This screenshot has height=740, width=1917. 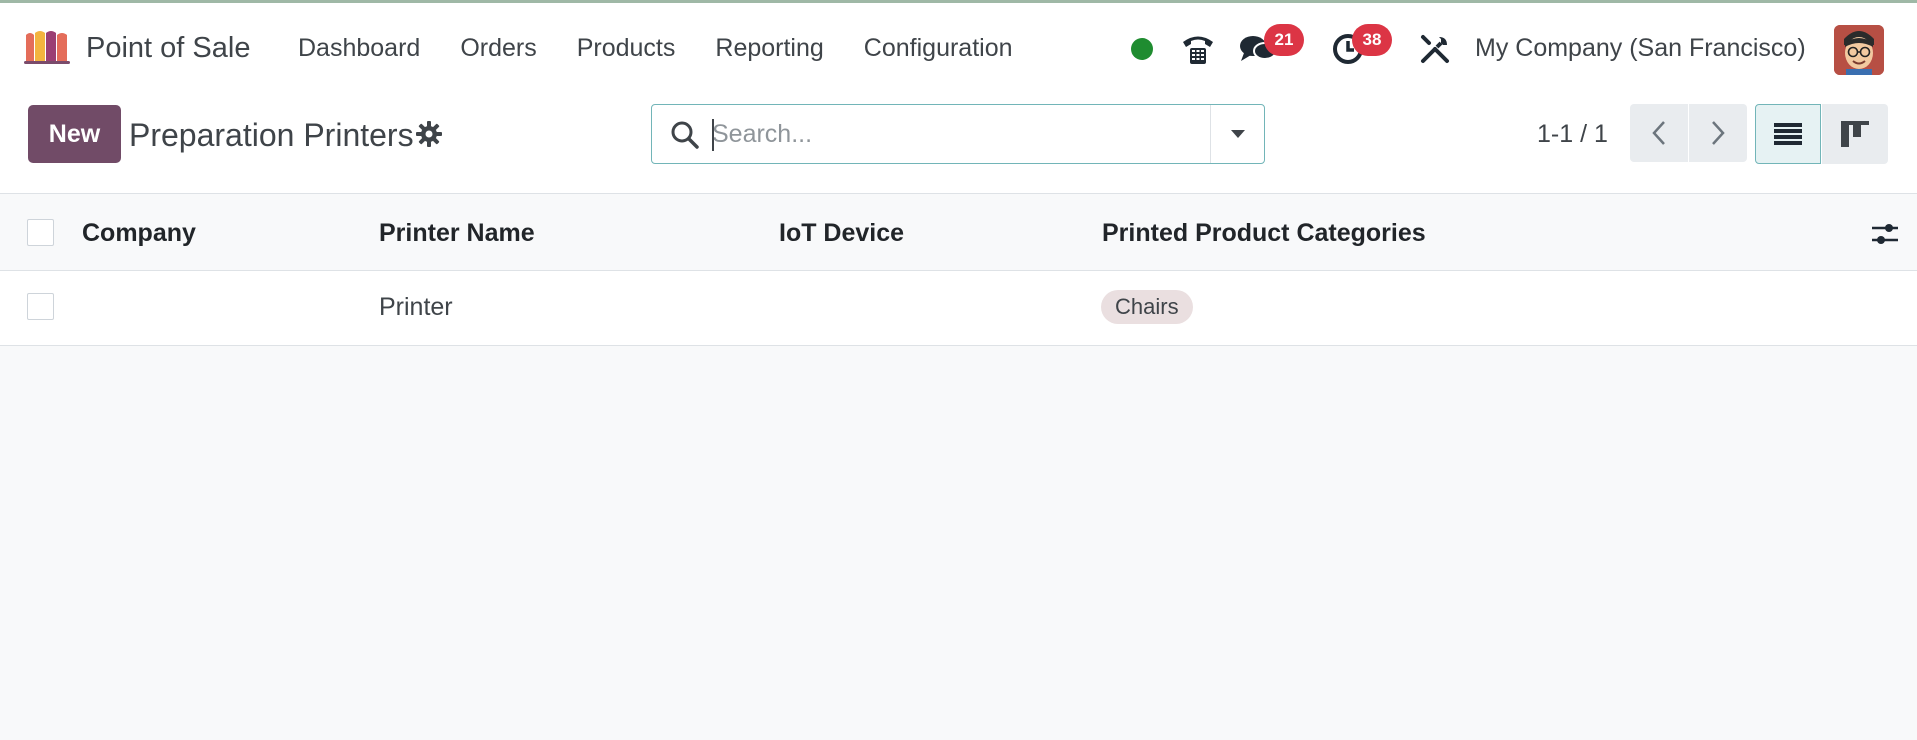 I want to click on page-title: Preparation Printers, so click(x=271, y=135).